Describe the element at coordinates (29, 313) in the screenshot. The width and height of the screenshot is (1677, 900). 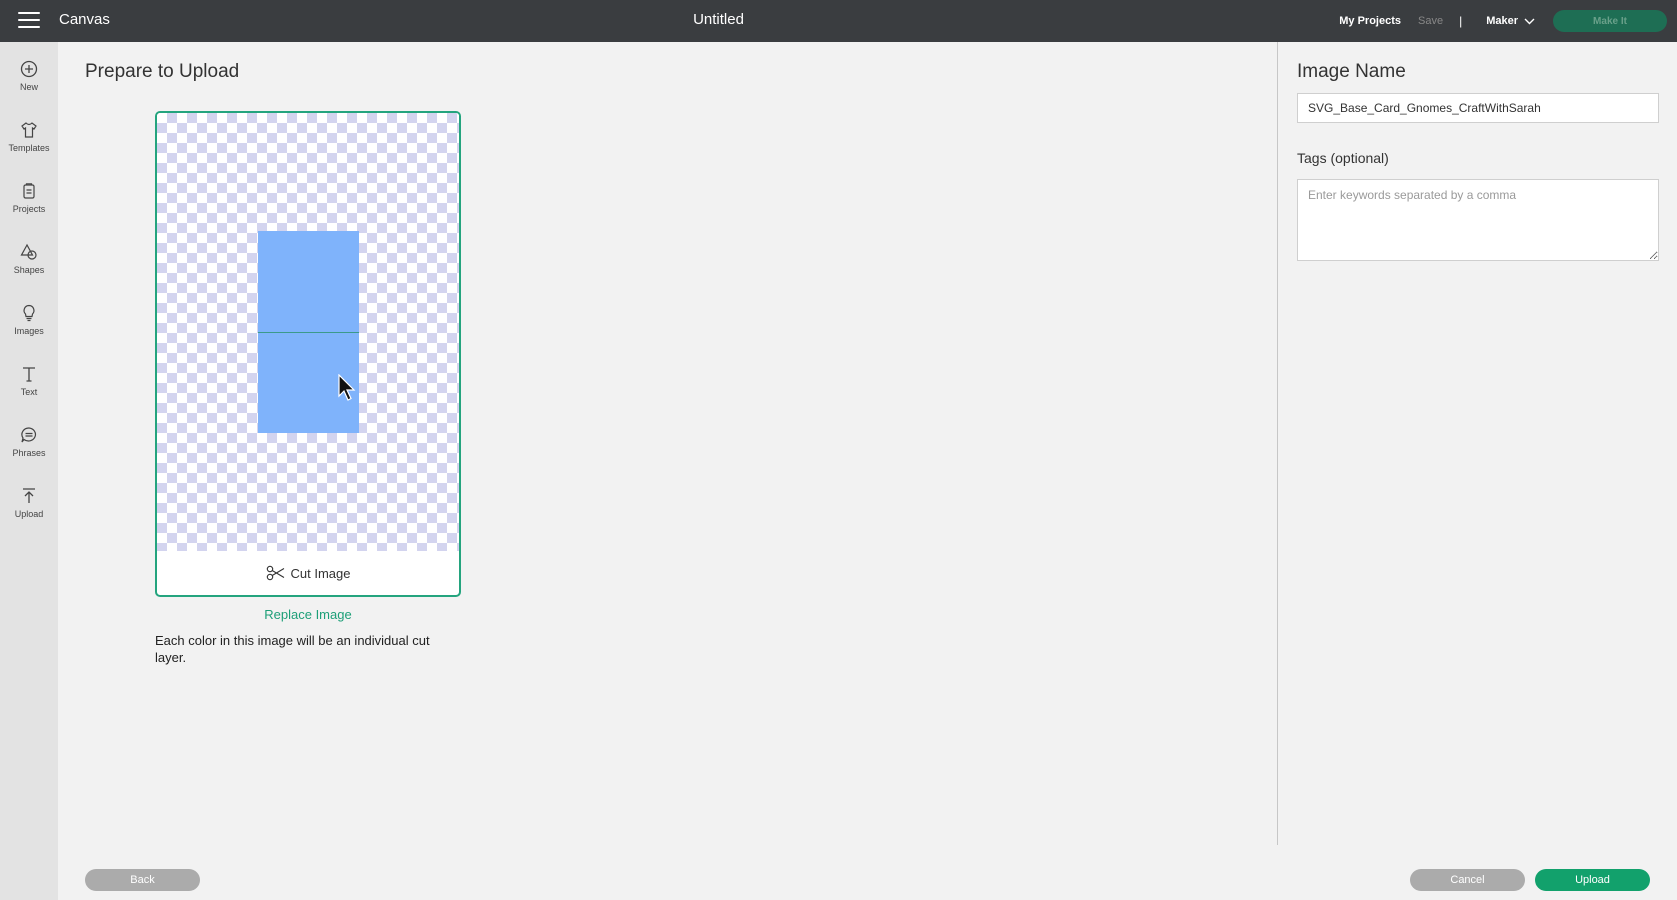
I see `lightbulb-icon` at that location.